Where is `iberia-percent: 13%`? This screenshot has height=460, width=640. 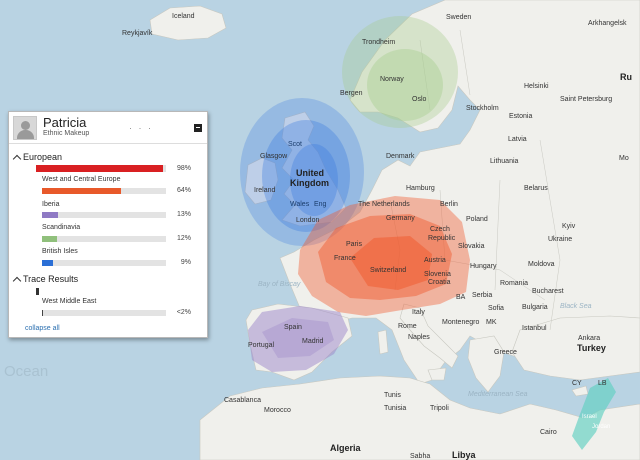
iberia-percent: 13% is located at coordinates (183, 214).